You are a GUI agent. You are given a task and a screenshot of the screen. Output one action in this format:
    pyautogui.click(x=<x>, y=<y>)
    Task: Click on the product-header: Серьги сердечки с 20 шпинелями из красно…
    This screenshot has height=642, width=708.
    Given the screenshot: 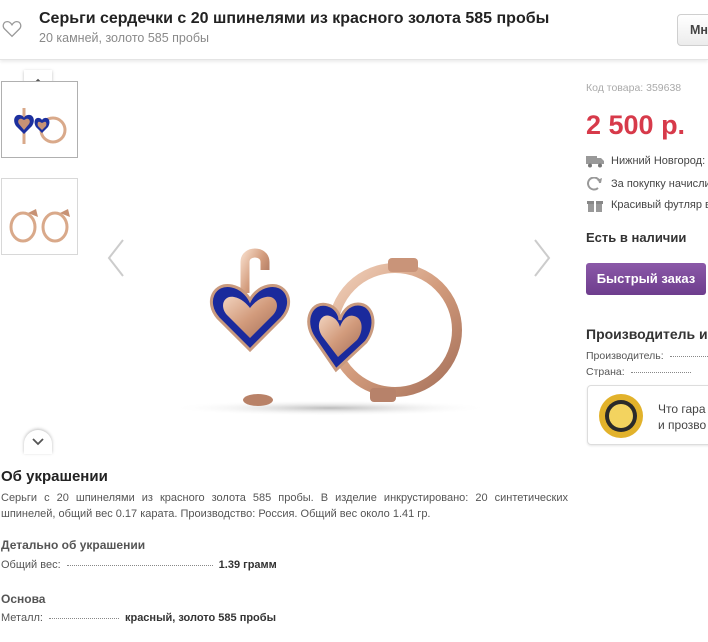 What is the action you would take?
    pyautogui.click(x=354, y=30)
    